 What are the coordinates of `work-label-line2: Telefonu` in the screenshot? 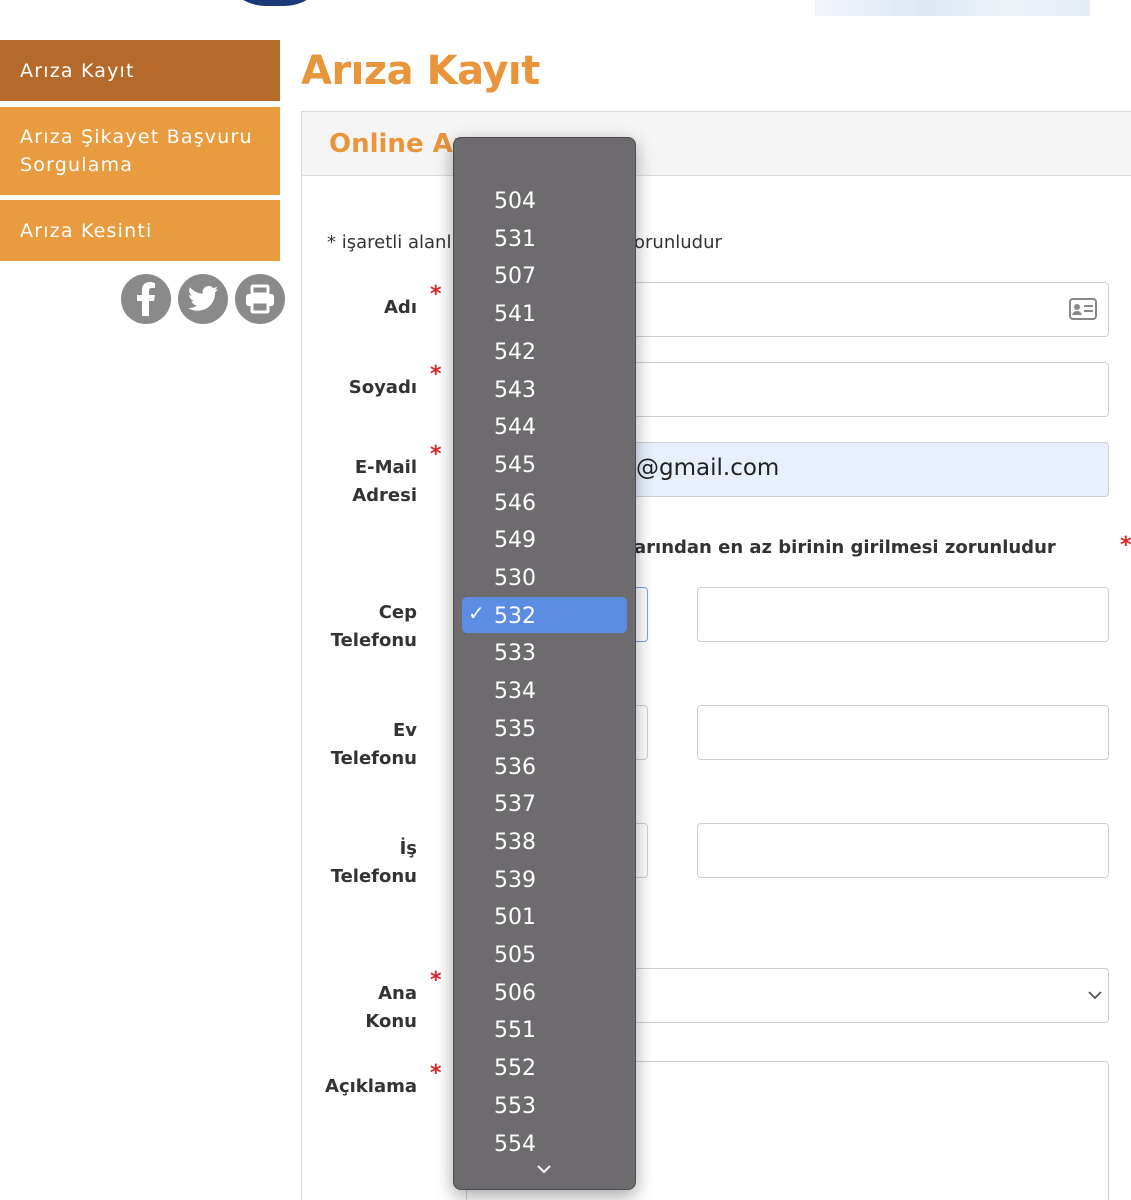 It's located at (373, 876).